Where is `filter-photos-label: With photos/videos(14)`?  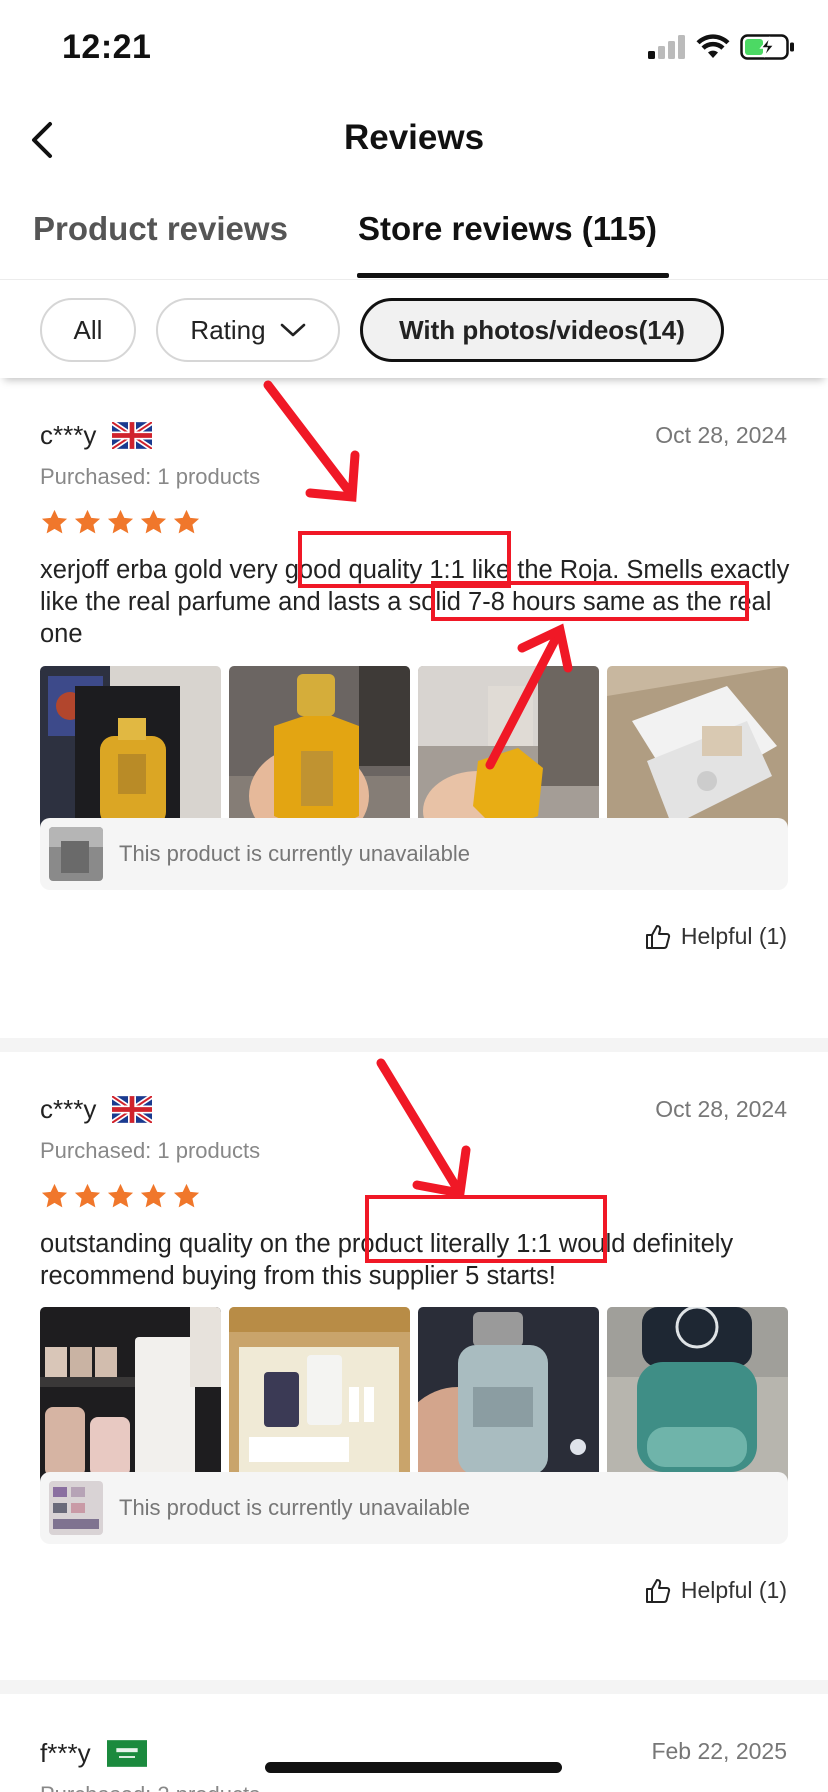 filter-photos-label: With photos/videos(14) is located at coordinates (542, 329).